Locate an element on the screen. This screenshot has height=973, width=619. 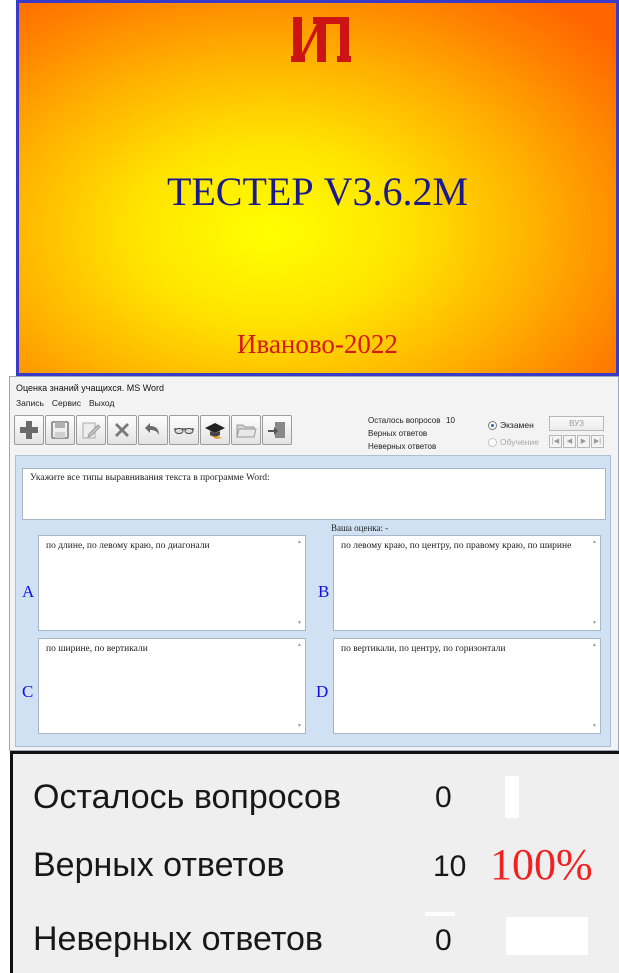
learning-label: Обучение is located at coordinates (519, 442).